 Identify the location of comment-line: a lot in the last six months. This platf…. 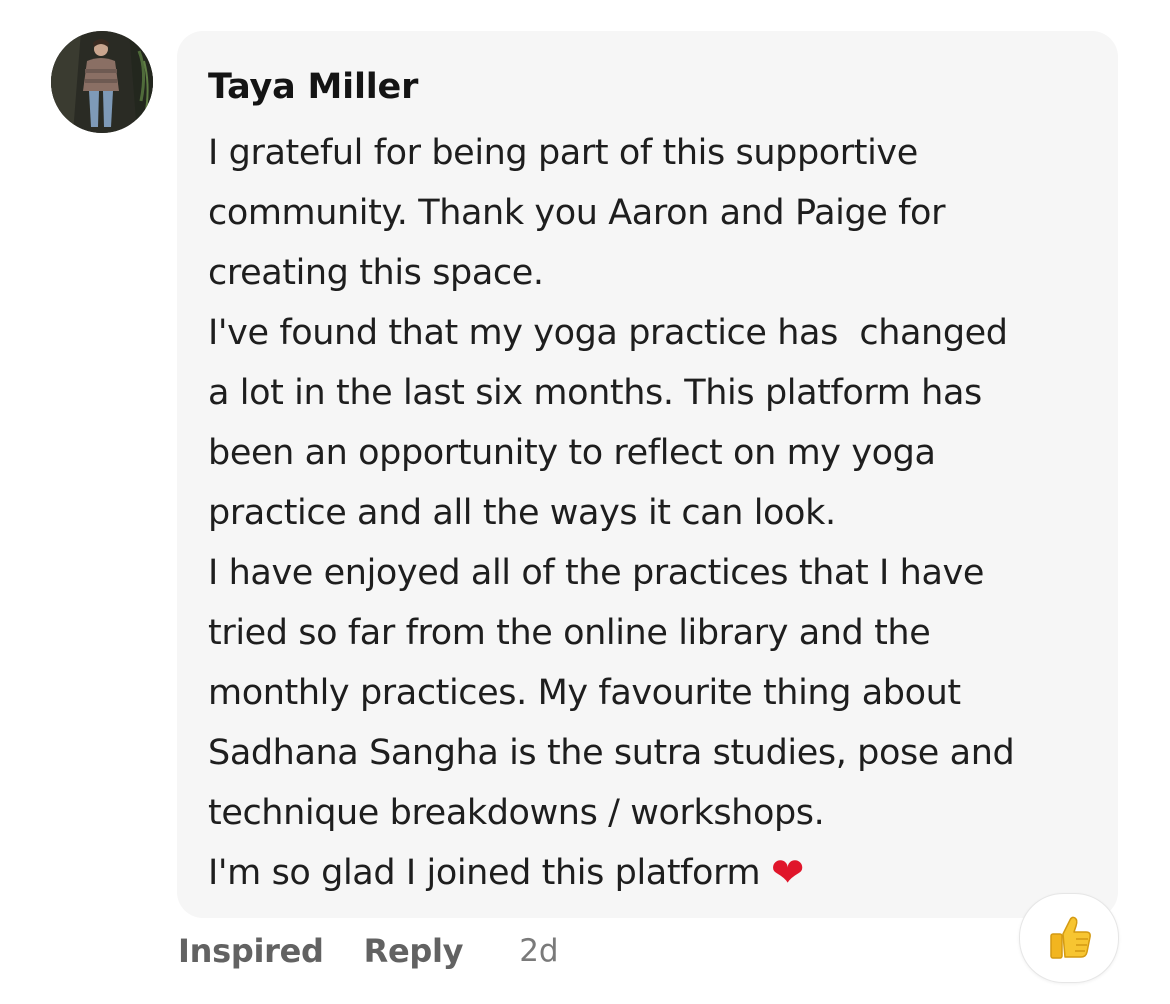
(595, 393).